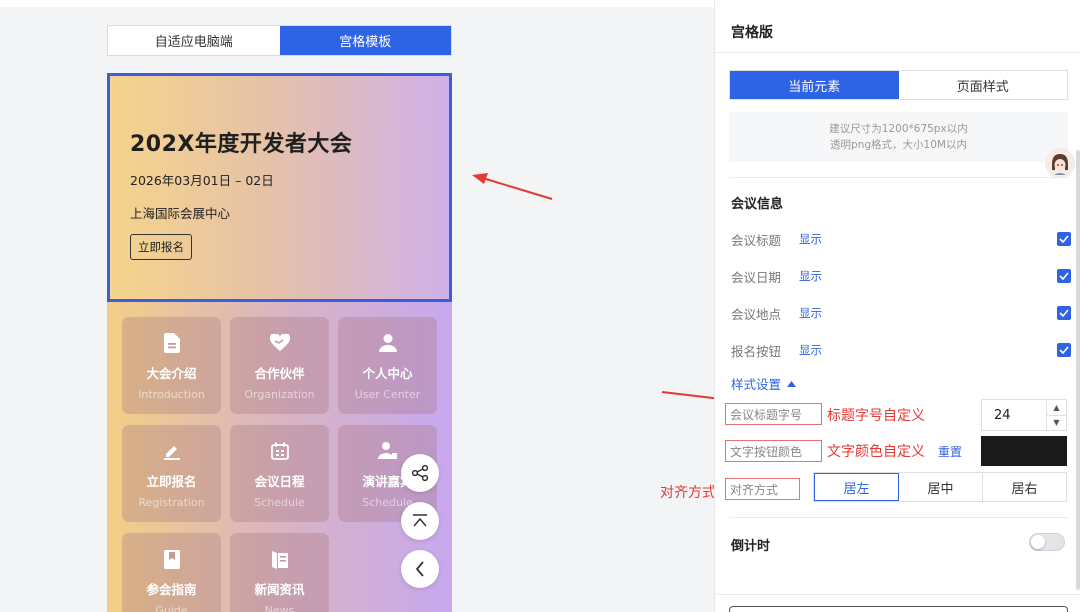 This screenshot has height=612, width=1080. I want to click on tile-partners: 合作伙伴 Organization, so click(279, 365).